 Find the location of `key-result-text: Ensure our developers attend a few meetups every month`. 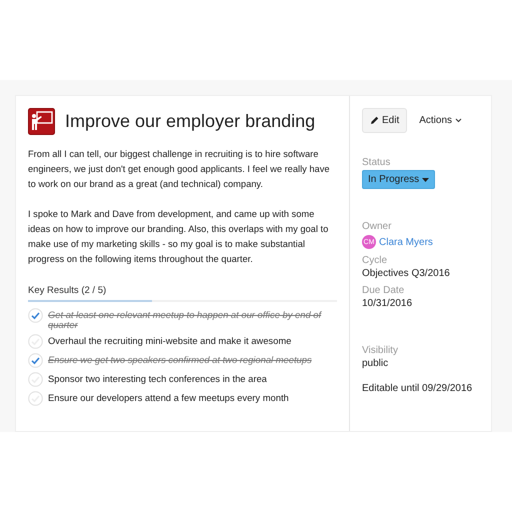

key-result-text: Ensure our developers attend a few meetups every month is located at coordinates (168, 397).